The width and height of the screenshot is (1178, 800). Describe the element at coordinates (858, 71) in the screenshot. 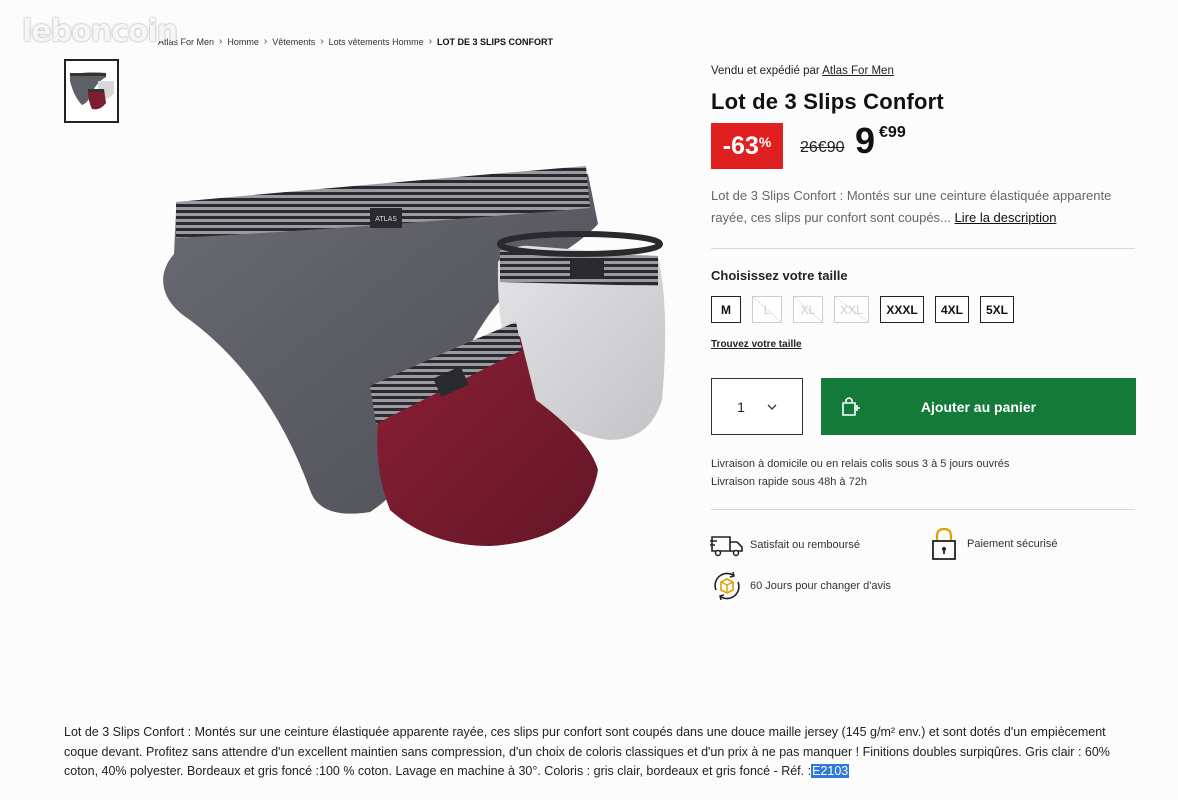

I see `seller-link: Atlas For Men` at that location.